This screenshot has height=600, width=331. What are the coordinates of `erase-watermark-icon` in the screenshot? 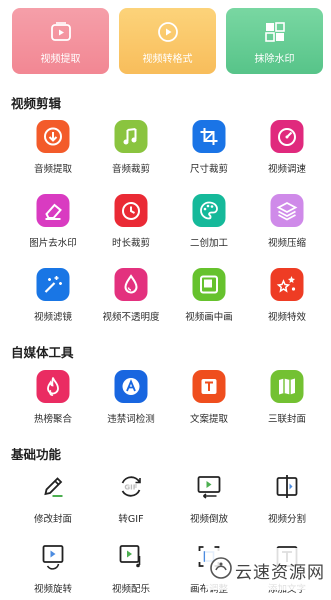 It's located at (275, 32).